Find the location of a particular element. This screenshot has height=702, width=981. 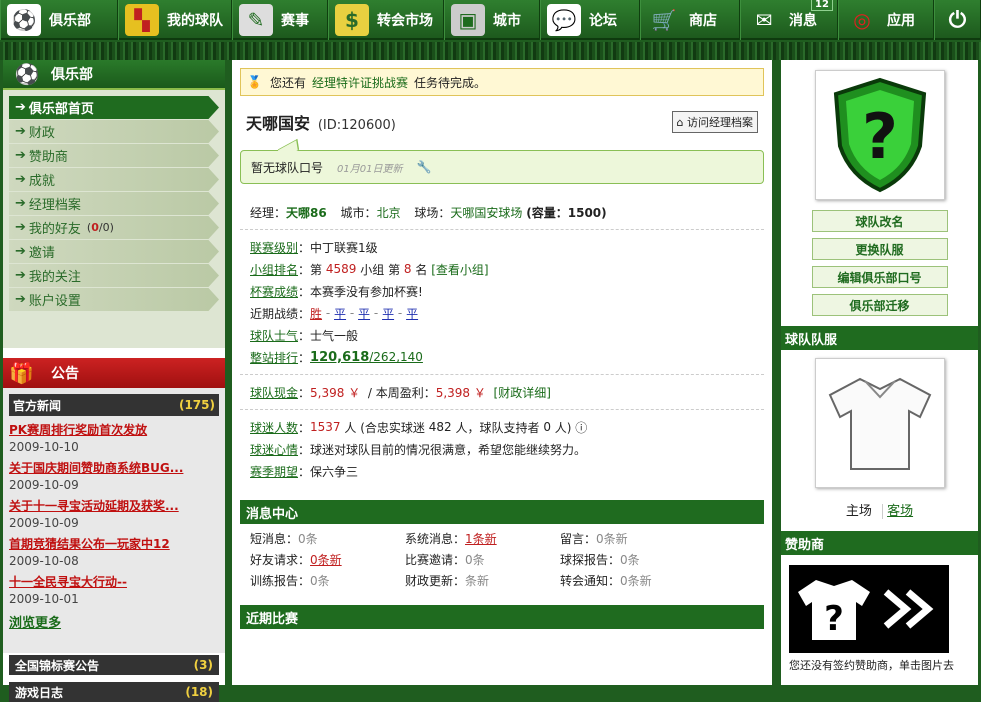

news-link: 十一全民寻宝大行动-- is located at coordinates (114, 581).